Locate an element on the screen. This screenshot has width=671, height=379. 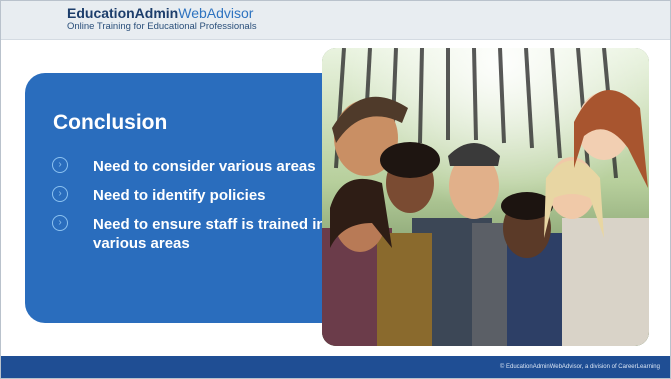
bullet-item: › Need to consider various areas is located at coordinates (194, 166).